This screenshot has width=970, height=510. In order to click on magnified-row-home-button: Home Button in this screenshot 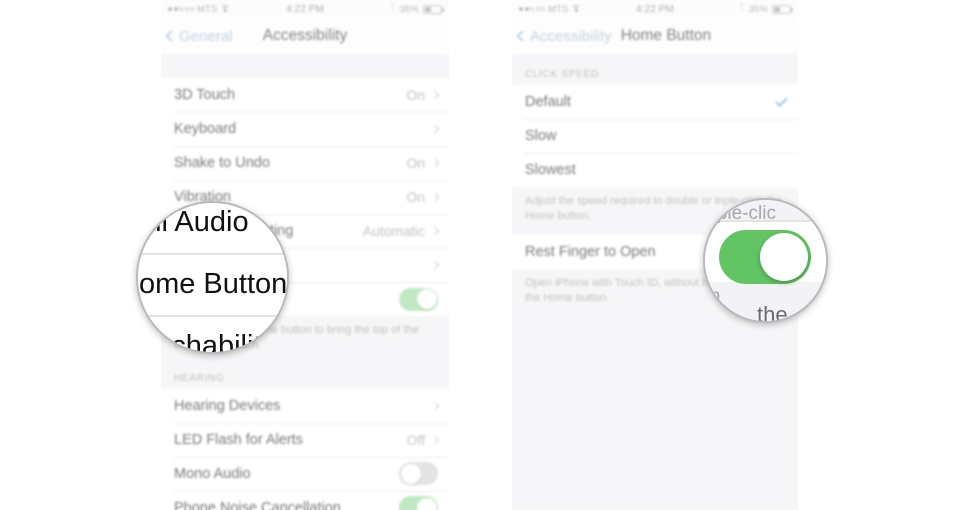, I will do `click(213, 284)`.